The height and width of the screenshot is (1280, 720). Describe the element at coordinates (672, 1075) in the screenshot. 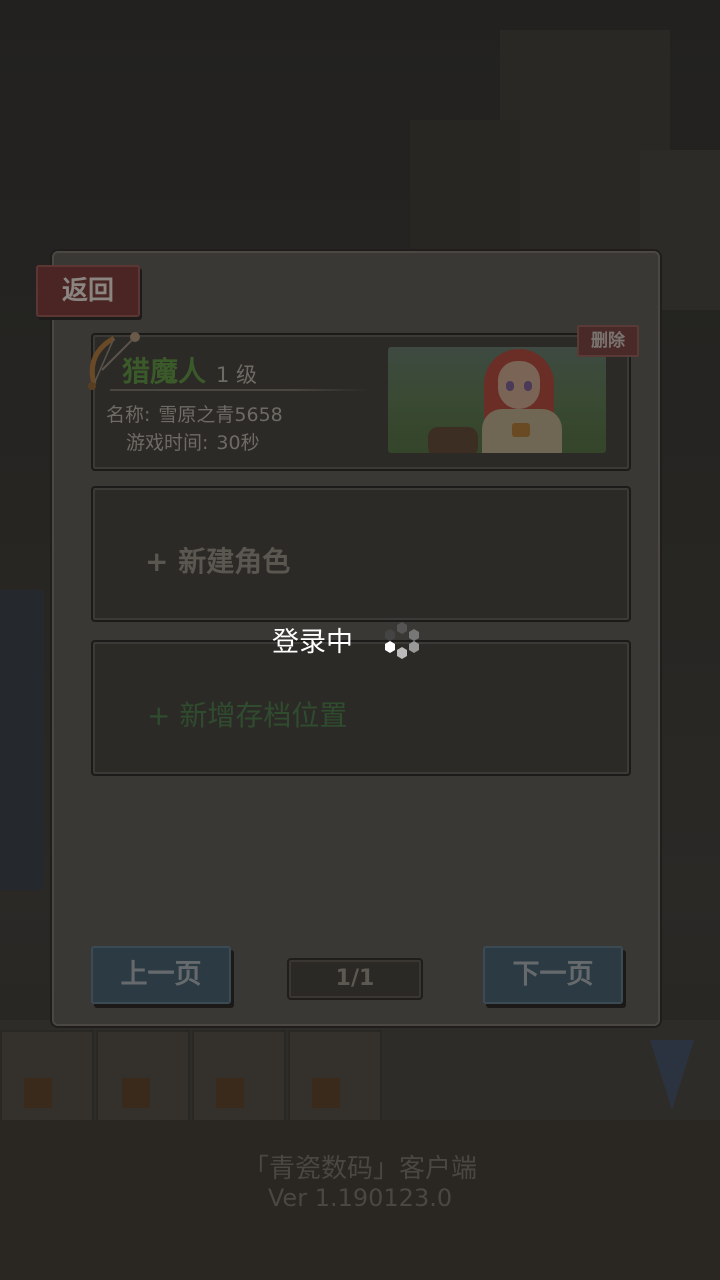

I see `crystal-decoration` at that location.